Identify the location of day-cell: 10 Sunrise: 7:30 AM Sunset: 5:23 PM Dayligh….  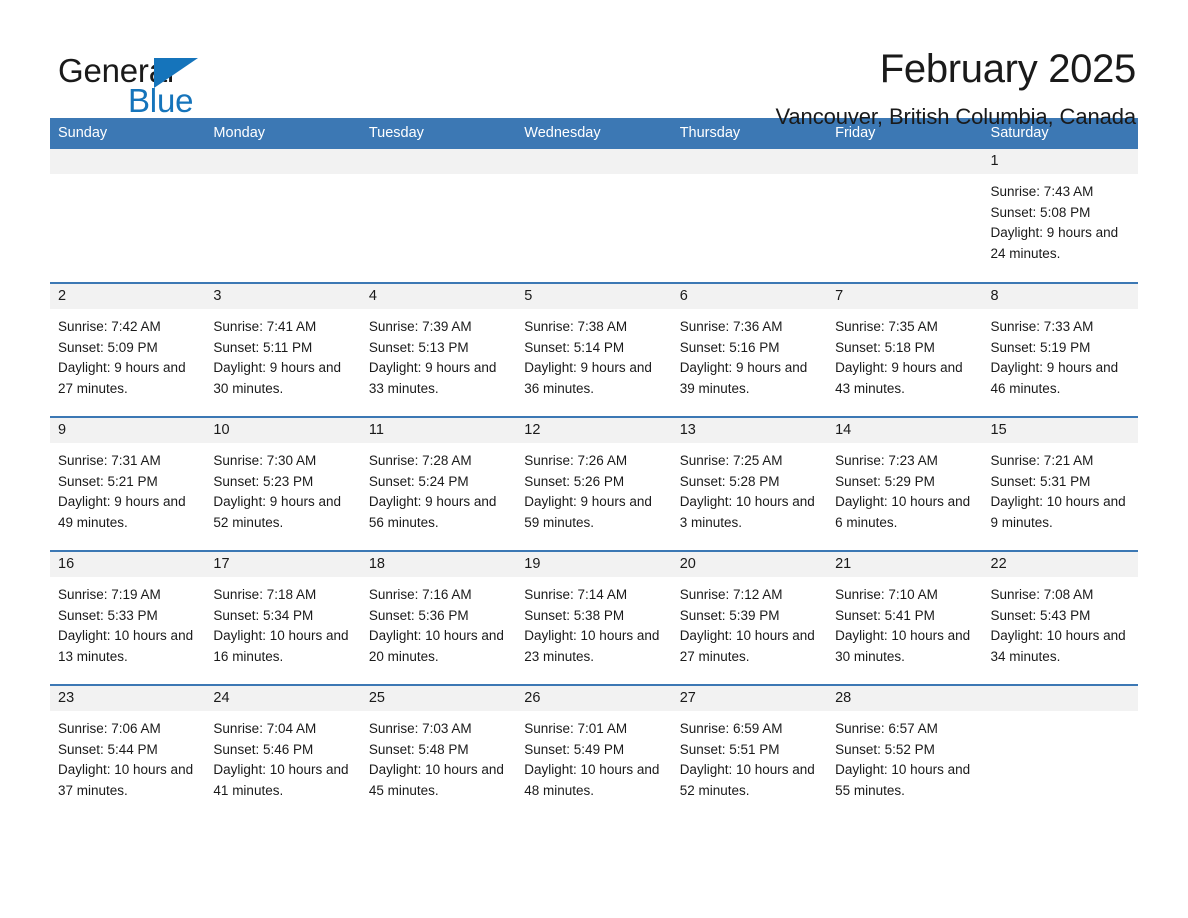
(283, 483).